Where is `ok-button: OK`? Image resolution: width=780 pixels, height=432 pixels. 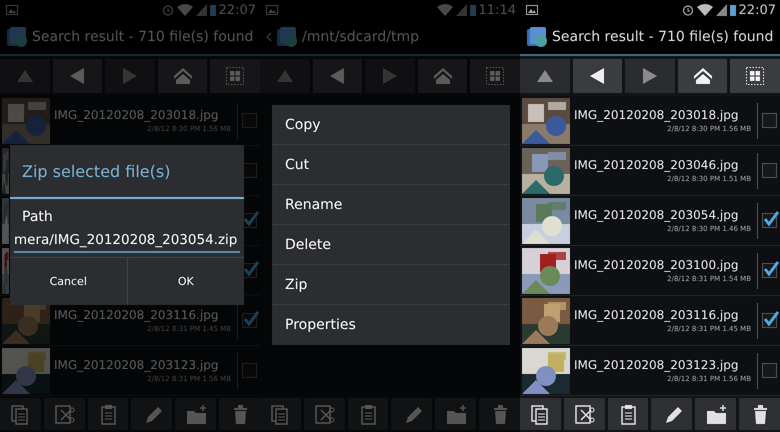
ok-button: OK is located at coordinates (185, 281).